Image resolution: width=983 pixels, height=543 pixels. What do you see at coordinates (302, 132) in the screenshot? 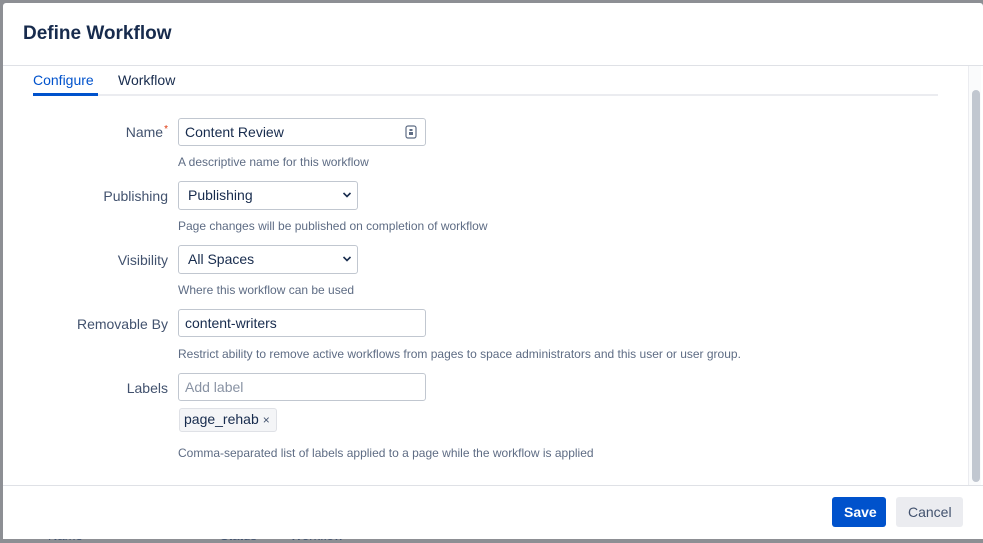
I see `name-input: Content Review` at bounding box center [302, 132].